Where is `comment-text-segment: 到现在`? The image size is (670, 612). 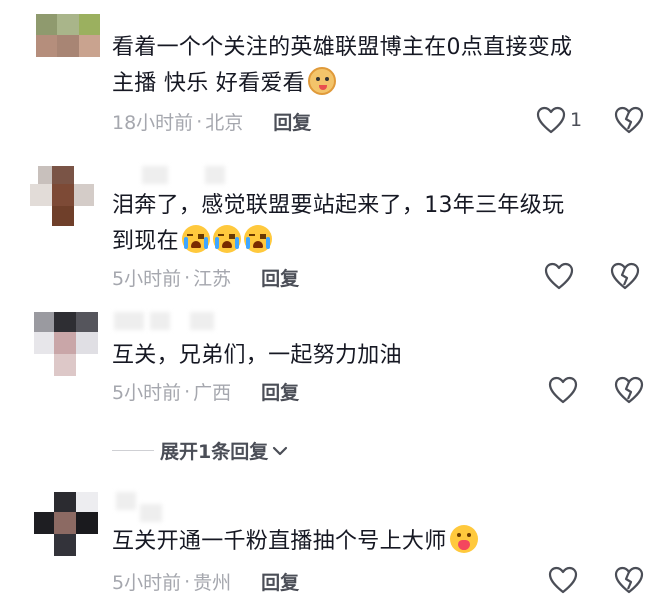
comment-text-segment: 到现在 is located at coordinates (145, 241).